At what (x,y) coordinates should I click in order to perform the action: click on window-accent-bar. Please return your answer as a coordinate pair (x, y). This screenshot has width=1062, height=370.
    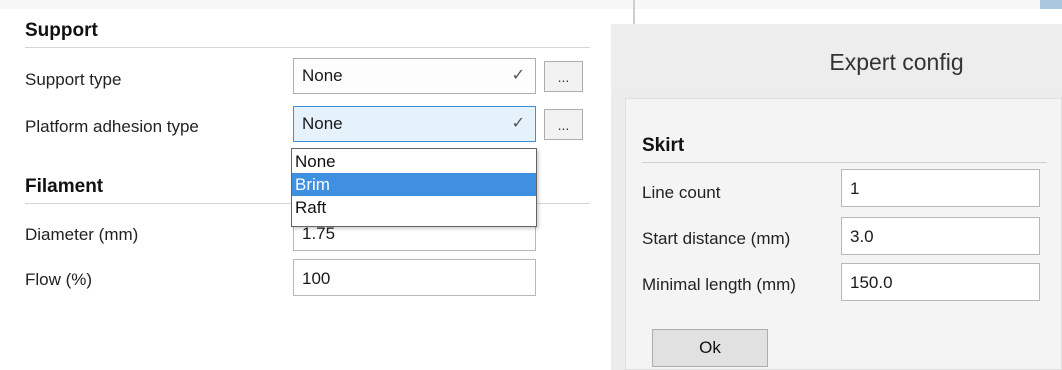
    Looking at the image, I should click on (1051, 4).